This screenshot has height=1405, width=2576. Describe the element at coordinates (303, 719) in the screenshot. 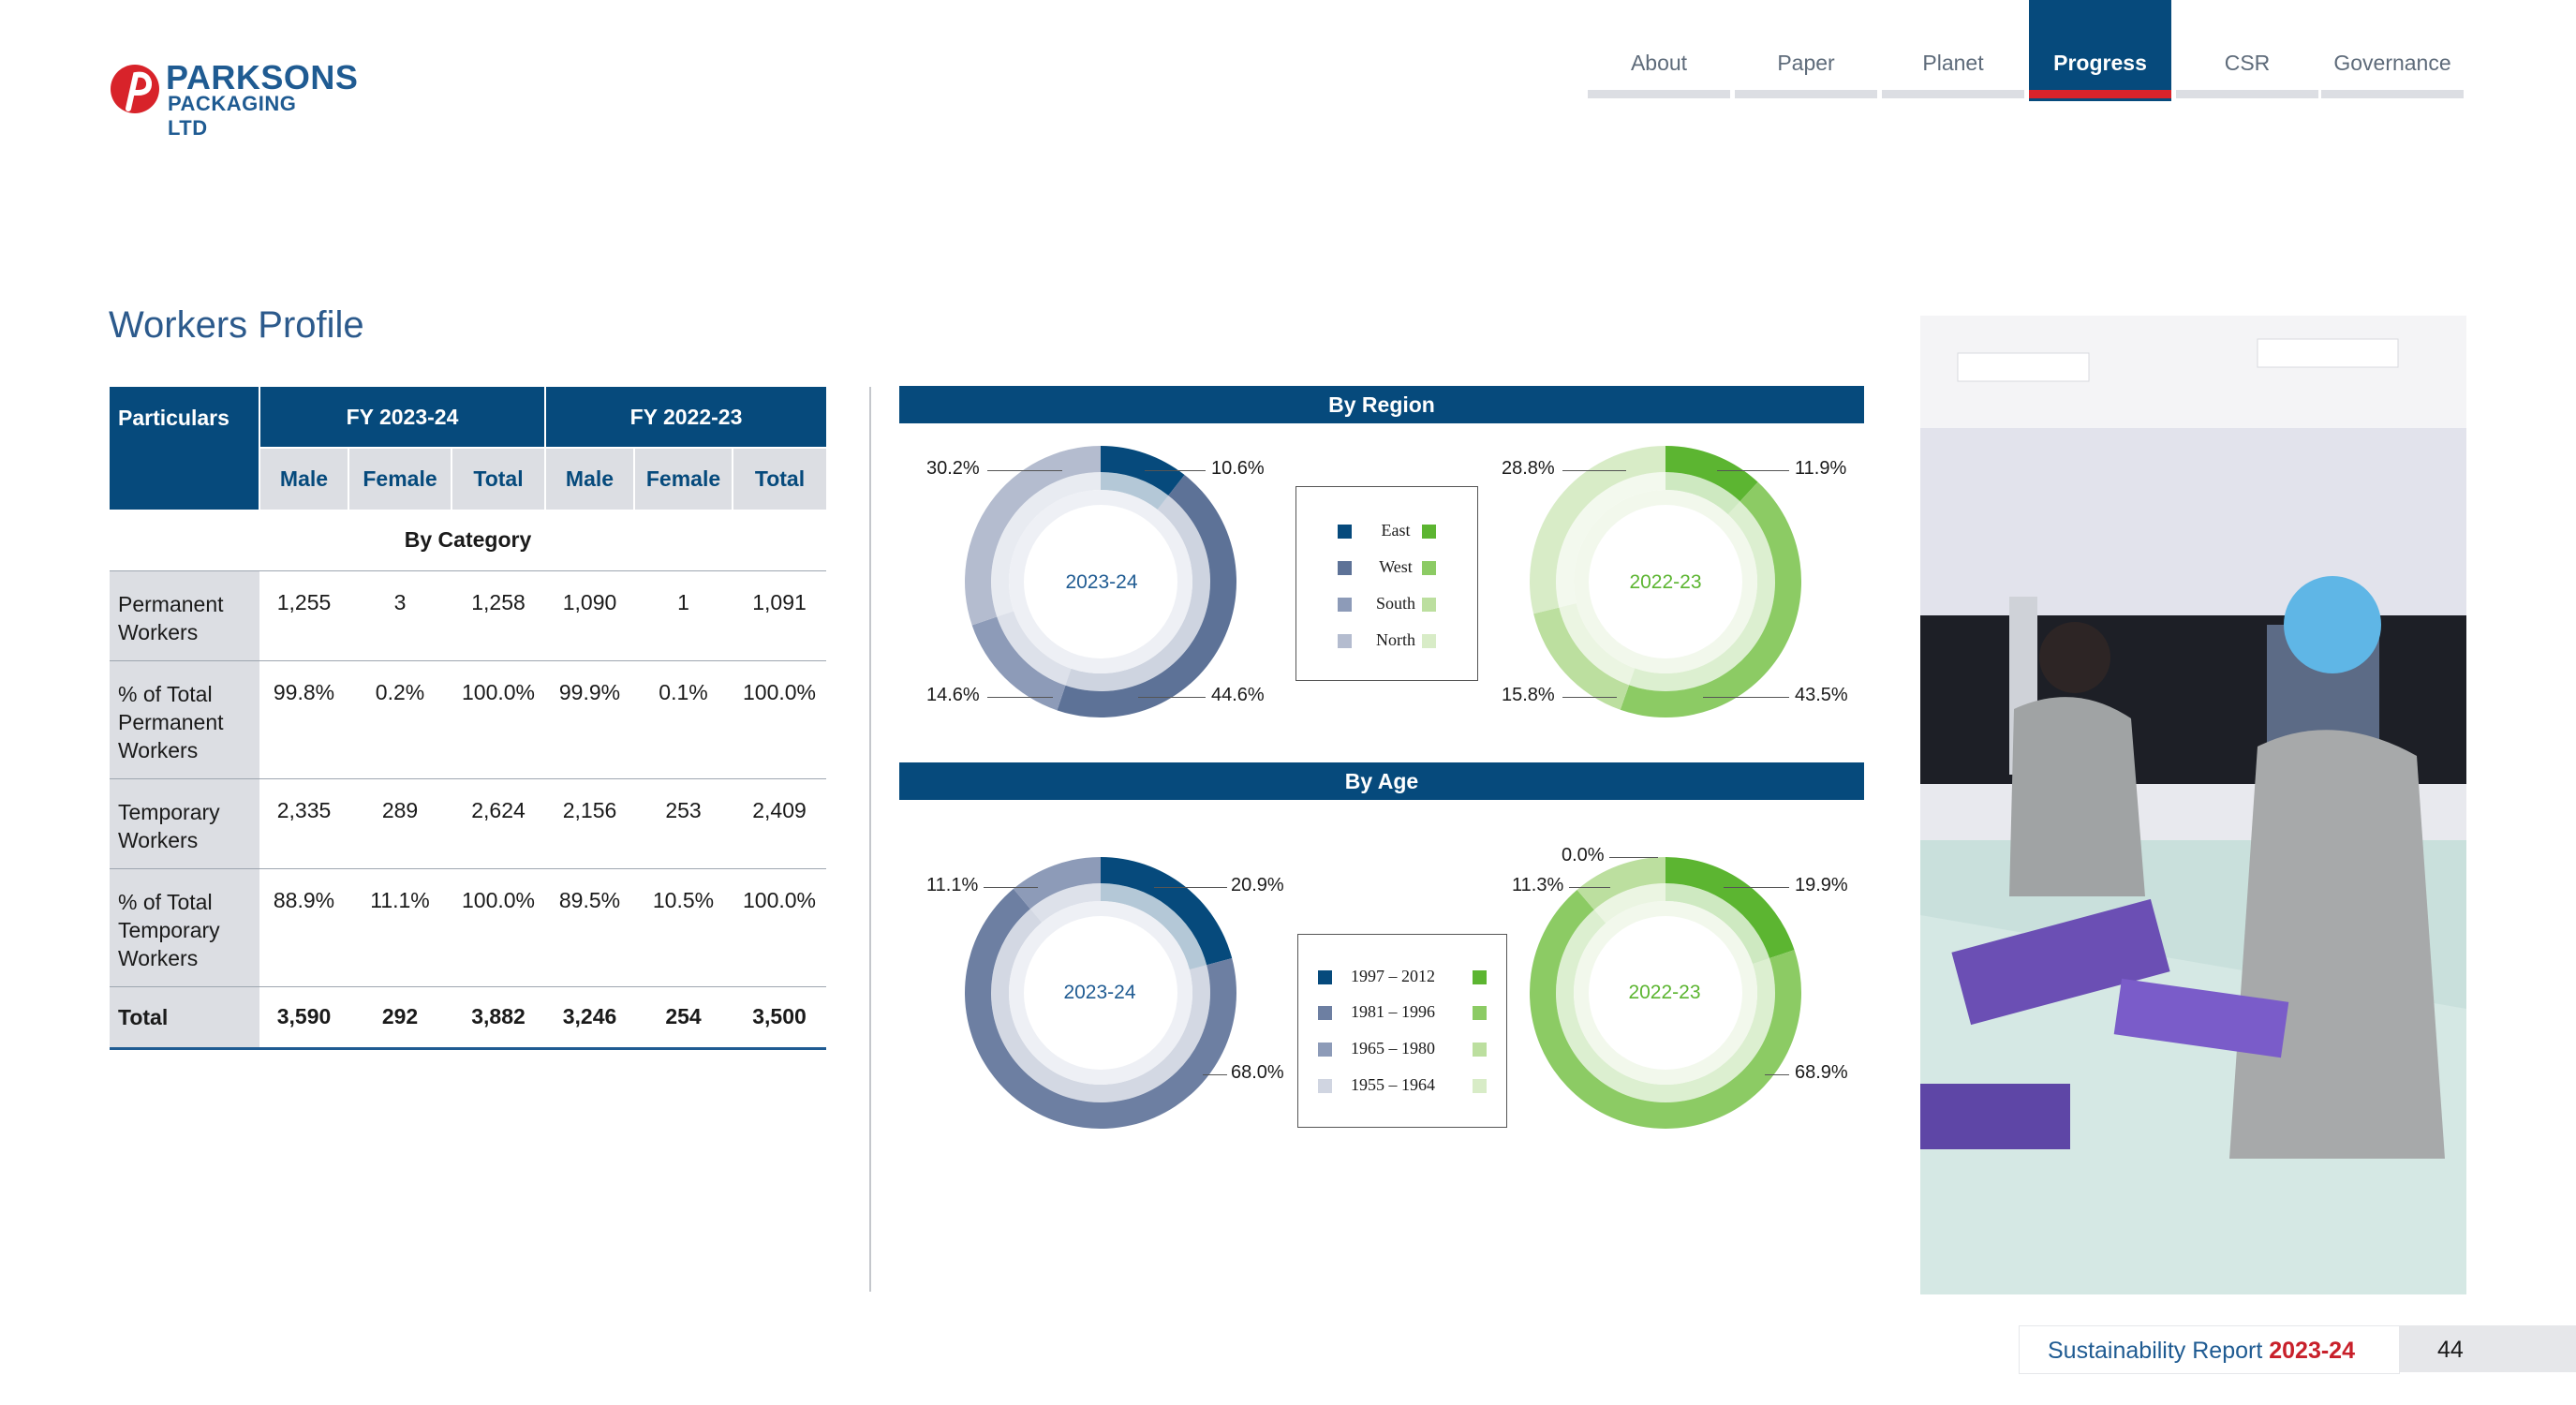

I see `cell: 99.8%` at that location.